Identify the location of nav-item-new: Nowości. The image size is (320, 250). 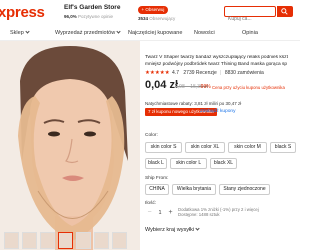
(204, 33).